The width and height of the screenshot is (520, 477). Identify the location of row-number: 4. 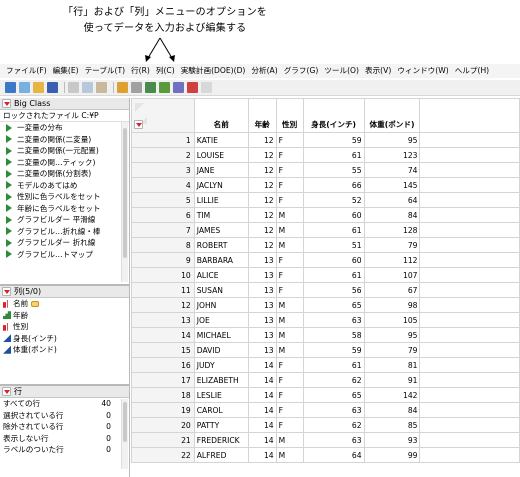
(163, 185).